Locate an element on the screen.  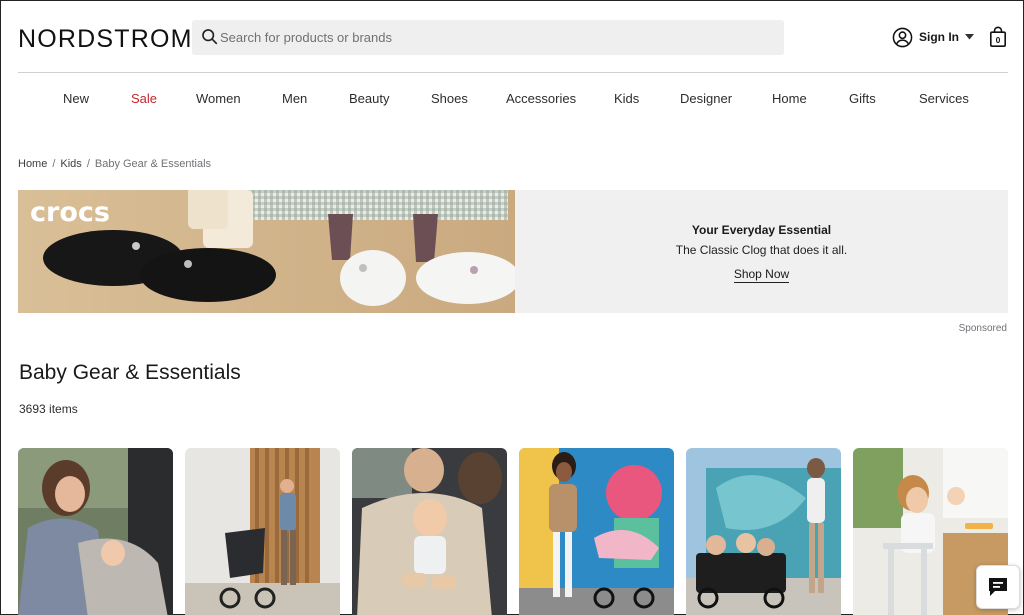
search-input is located at coordinates (490, 37).